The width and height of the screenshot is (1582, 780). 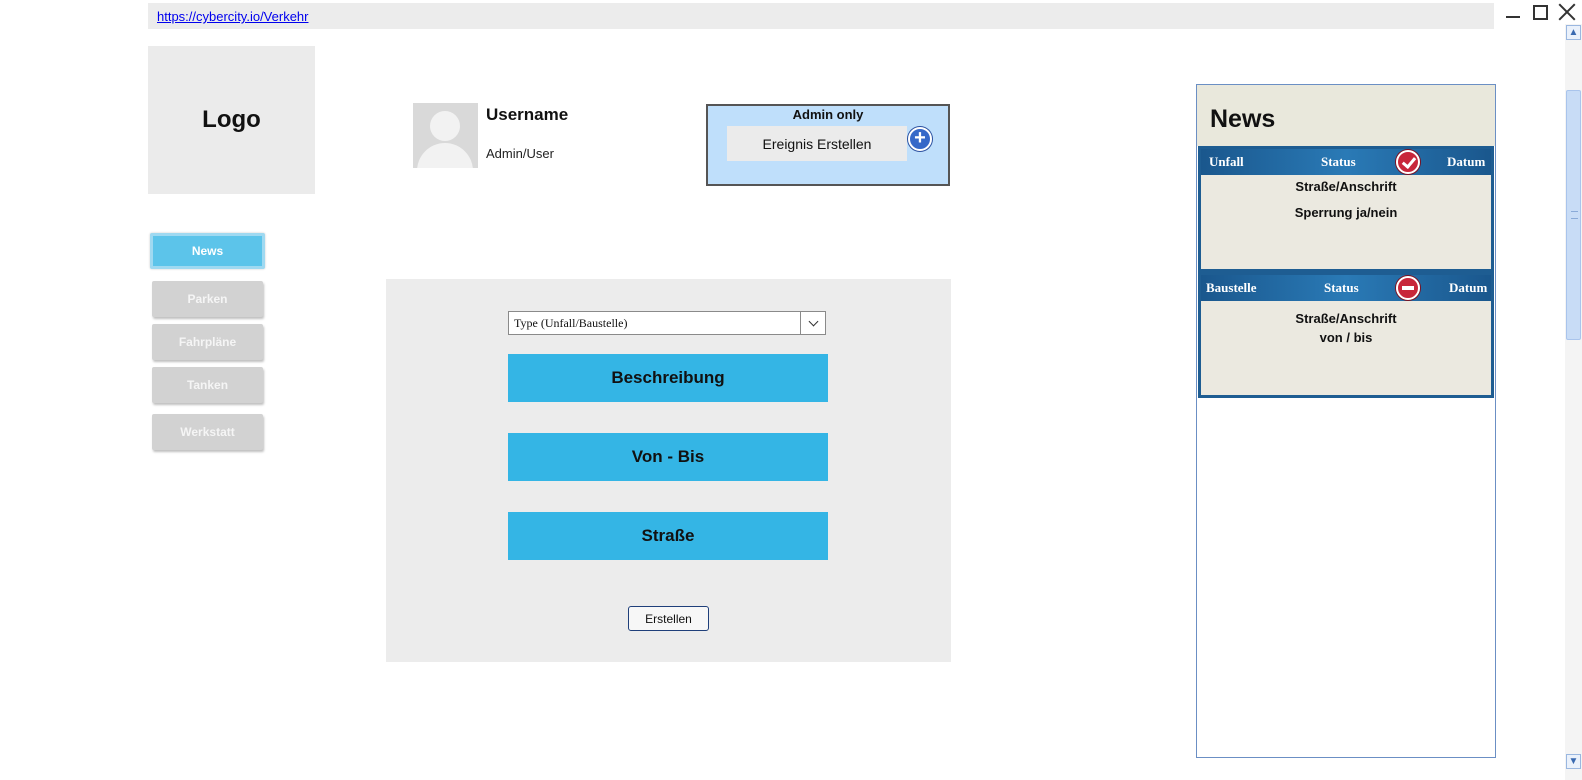 I want to click on username: Username, so click(x=527, y=114).